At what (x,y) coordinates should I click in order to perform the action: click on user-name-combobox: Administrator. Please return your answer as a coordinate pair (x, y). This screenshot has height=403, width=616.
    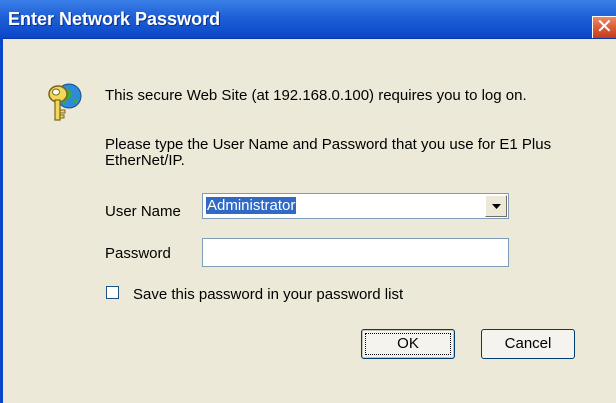
    Looking at the image, I should click on (355, 206).